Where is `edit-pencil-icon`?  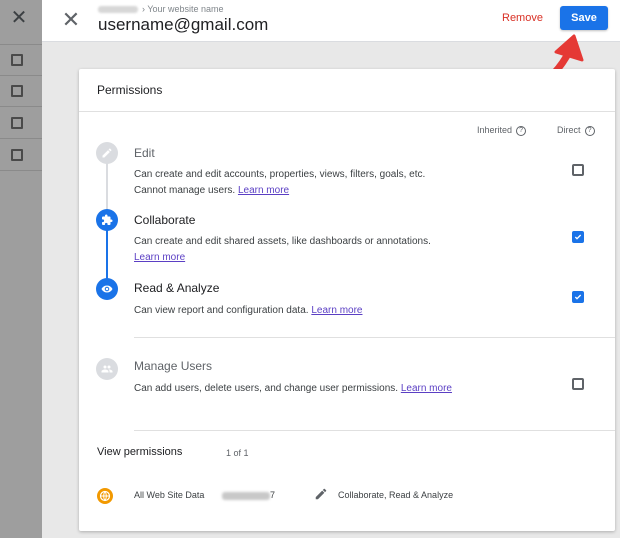
edit-pencil-icon is located at coordinates (321, 494).